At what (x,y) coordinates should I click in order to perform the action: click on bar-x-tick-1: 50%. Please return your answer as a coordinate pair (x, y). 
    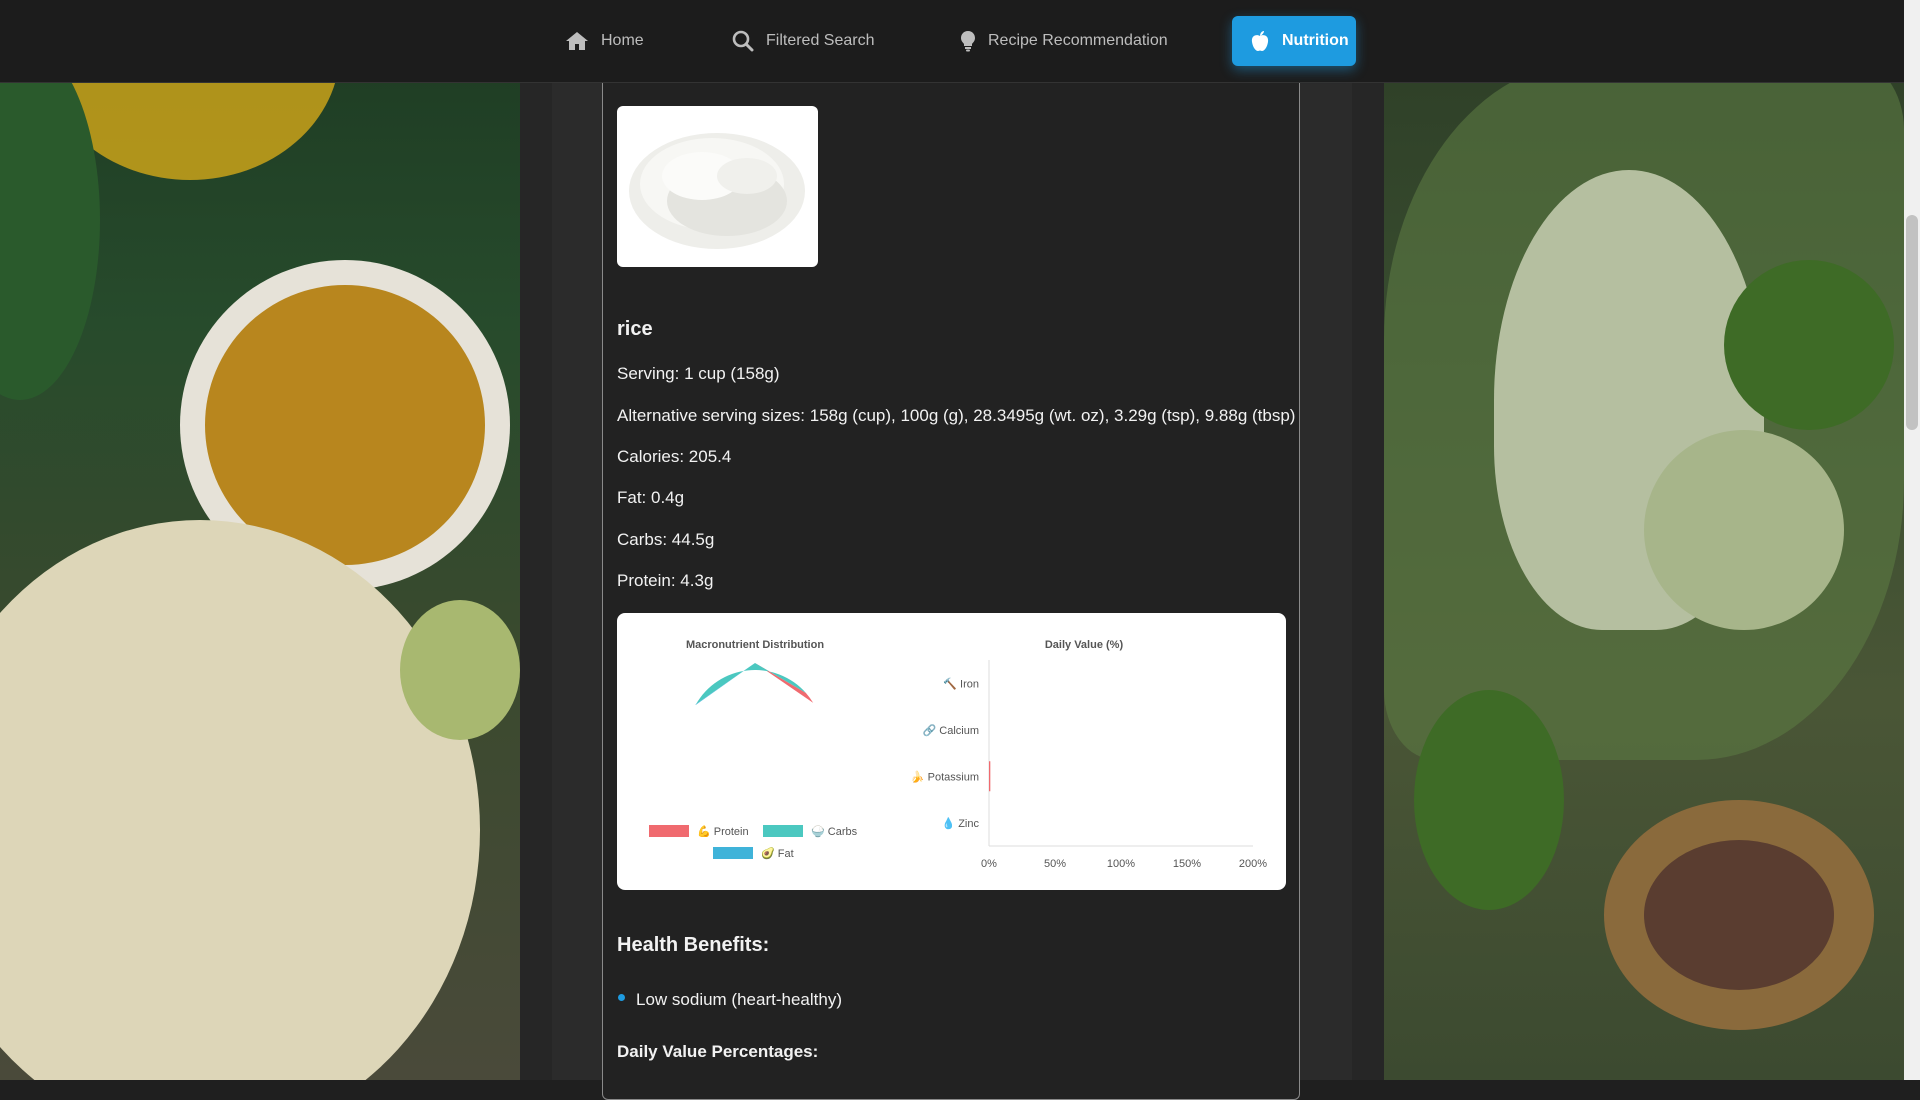
    Looking at the image, I should click on (1055, 864).